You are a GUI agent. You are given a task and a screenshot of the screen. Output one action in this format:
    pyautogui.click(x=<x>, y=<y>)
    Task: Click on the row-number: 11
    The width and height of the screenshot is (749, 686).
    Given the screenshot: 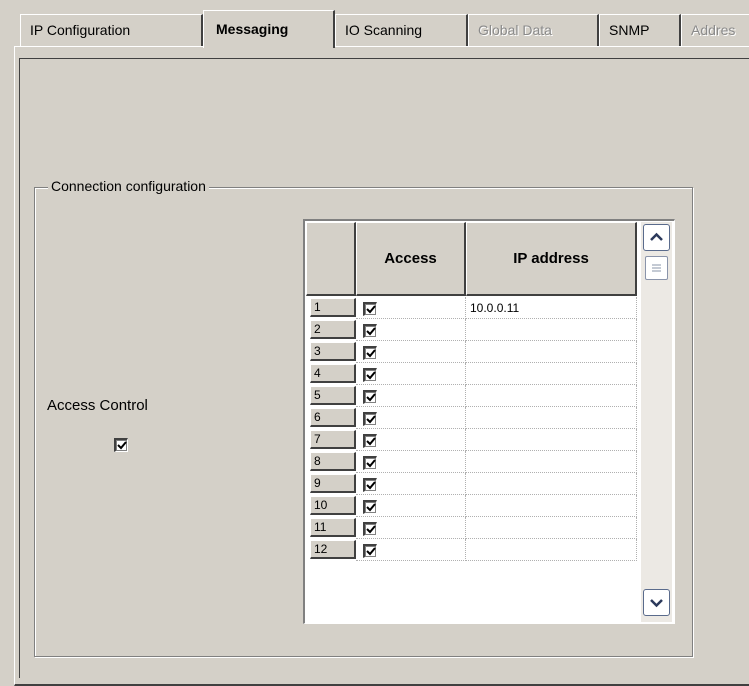 What is the action you would take?
    pyautogui.click(x=333, y=527)
    